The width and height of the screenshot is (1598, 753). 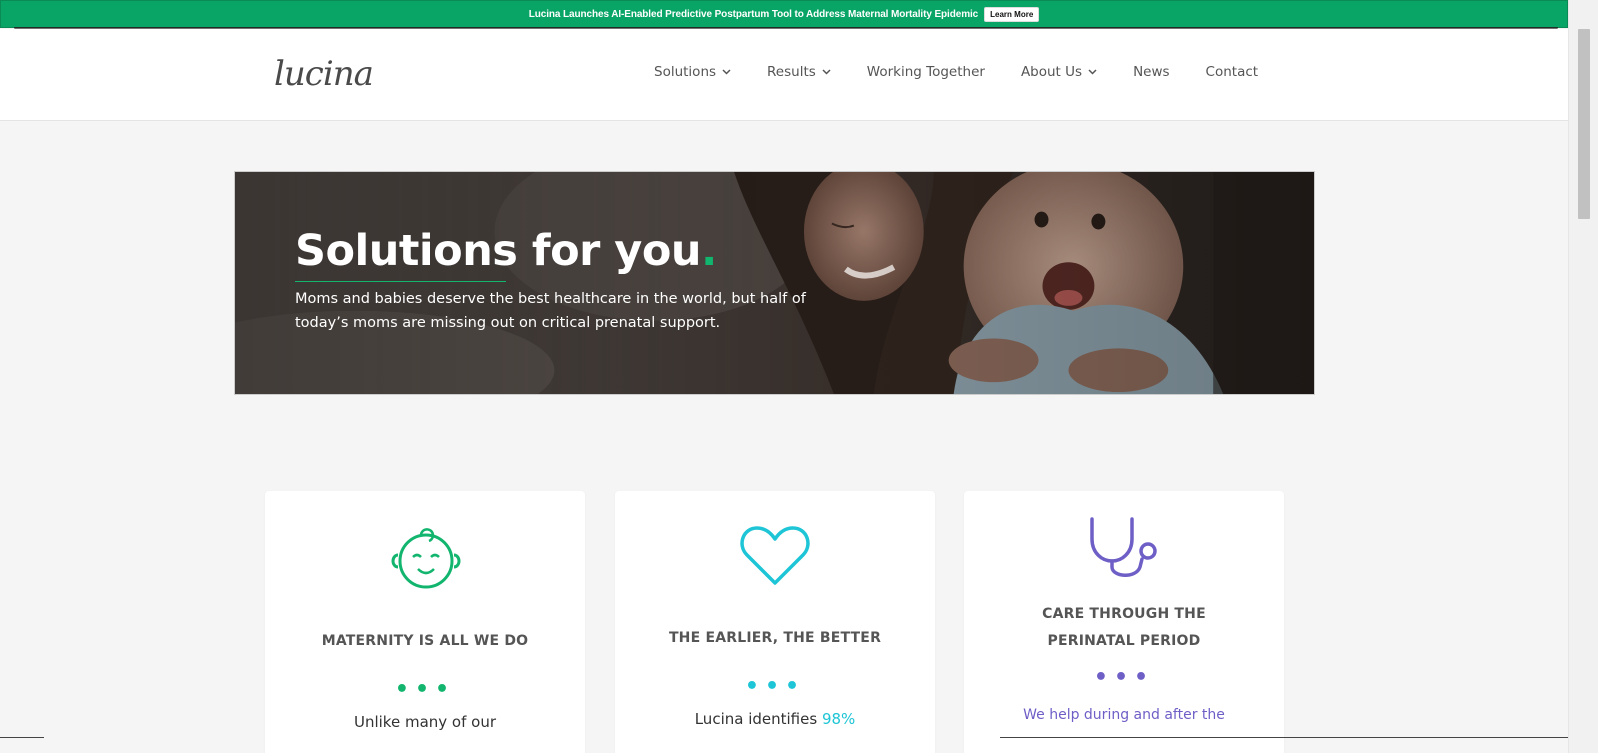 I want to click on heart-icon, so click(x=775, y=555).